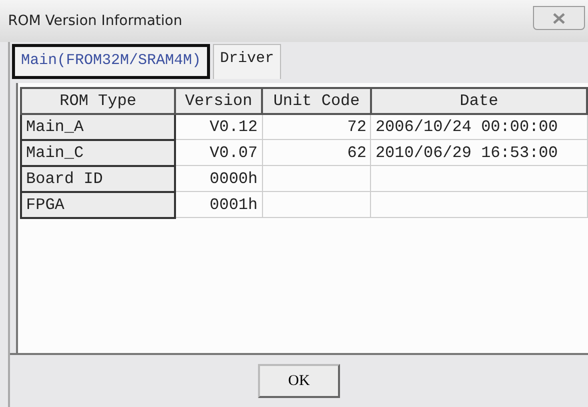  Describe the element at coordinates (98, 153) in the screenshot. I see `row-header: Main_C` at that location.